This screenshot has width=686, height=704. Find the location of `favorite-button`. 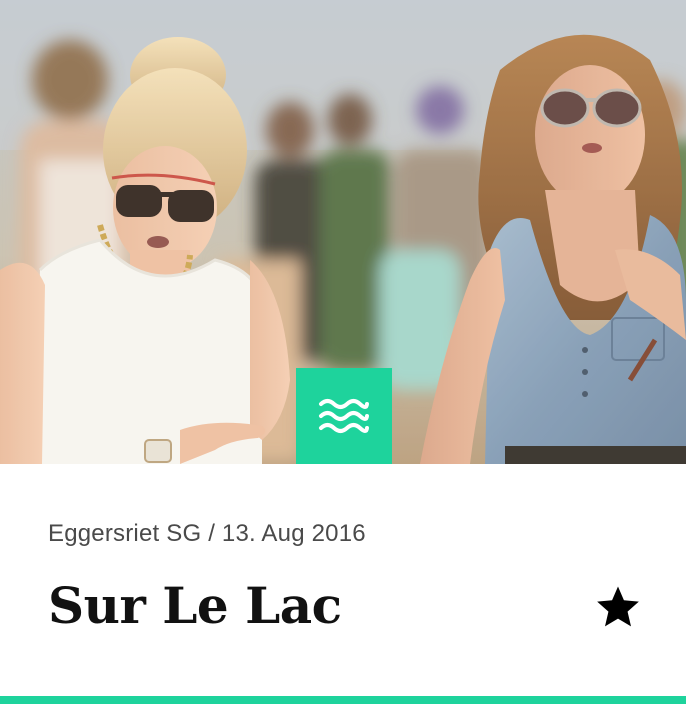

favorite-button is located at coordinates (618, 607).